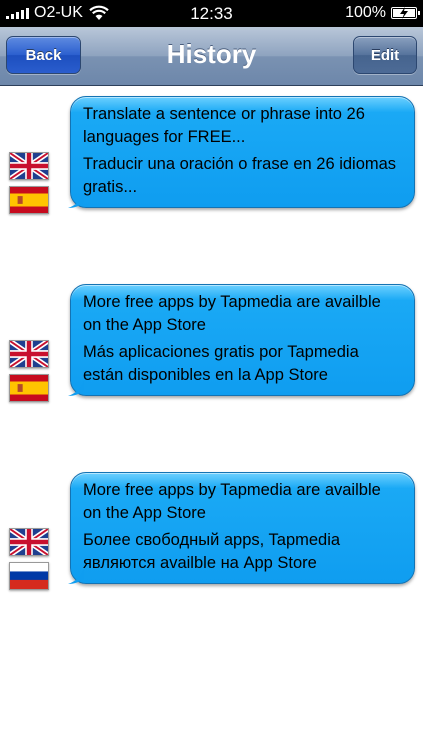 This screenshot has height=750, width=423. Describe the element at coordinates (211, 56) in the screenshot. I see `navigation-bar: Back History Edit` at that location.